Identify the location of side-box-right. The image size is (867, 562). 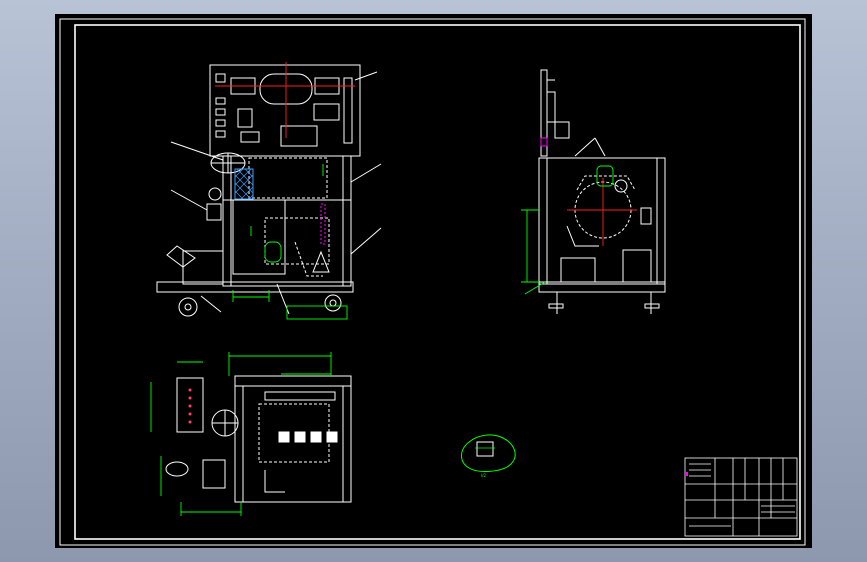
(637, 266).